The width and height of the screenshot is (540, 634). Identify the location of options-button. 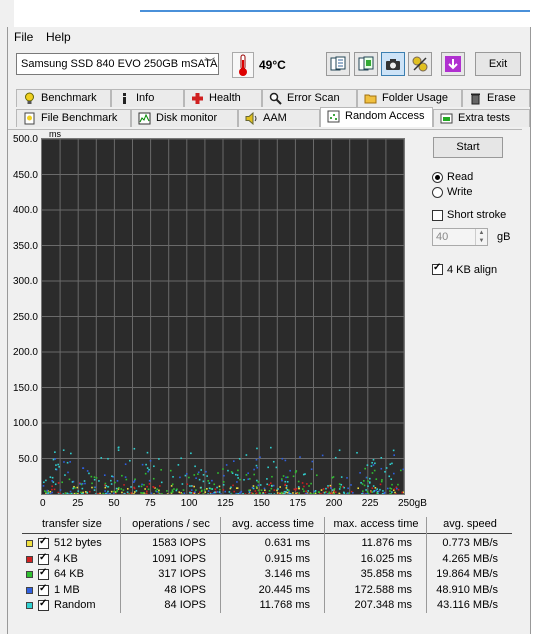
(420, 64).